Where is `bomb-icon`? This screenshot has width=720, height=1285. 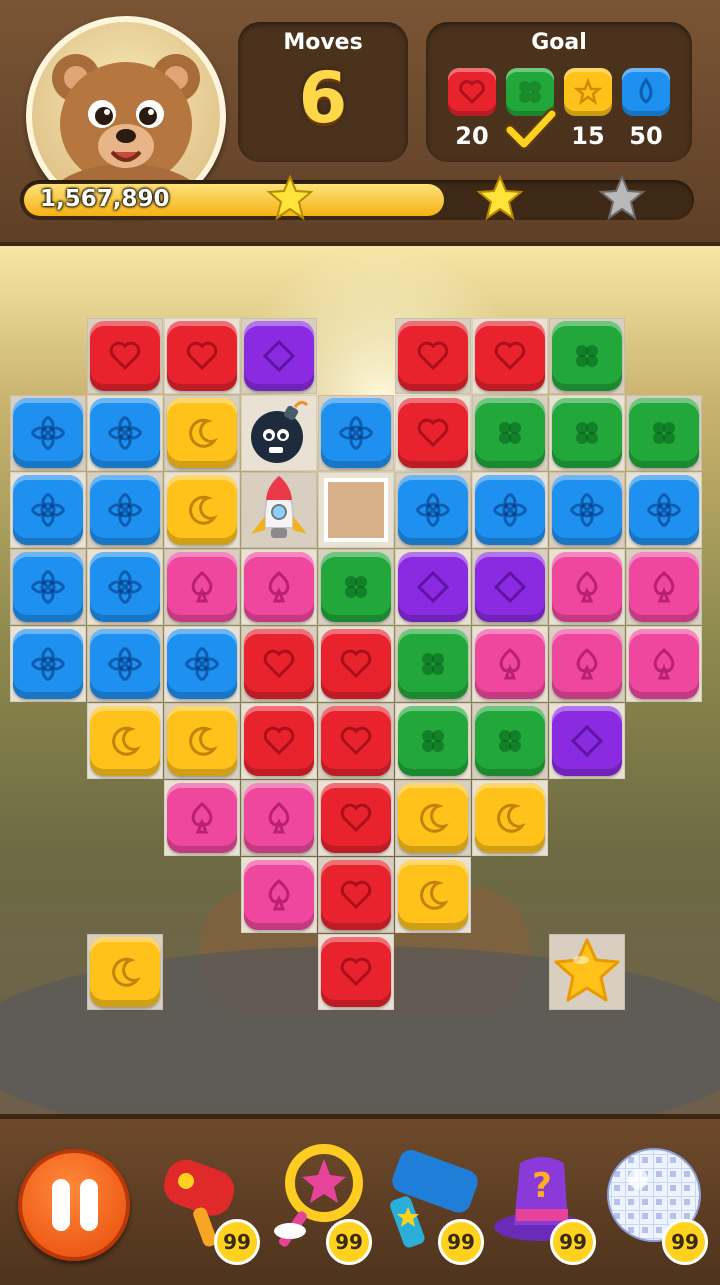 bomb-icon is located at coordinates (279, 433).